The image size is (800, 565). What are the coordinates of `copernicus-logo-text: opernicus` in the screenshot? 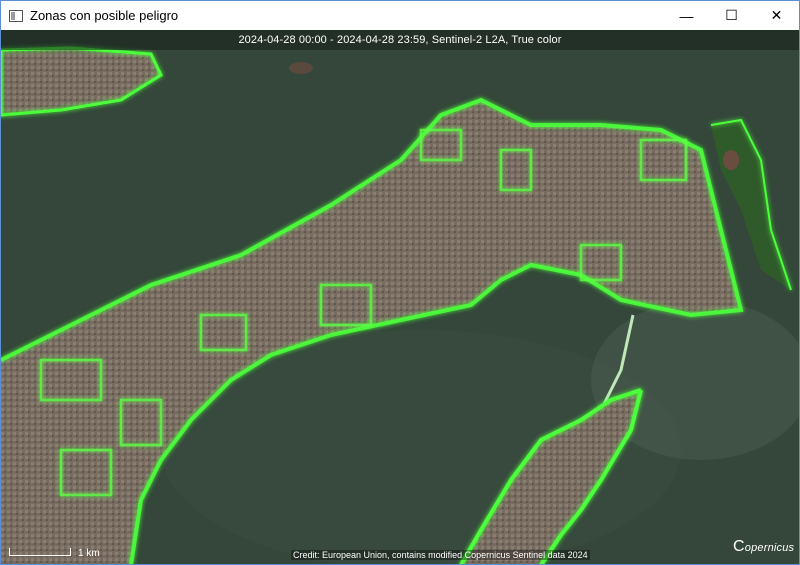 It's located at (769, 548).